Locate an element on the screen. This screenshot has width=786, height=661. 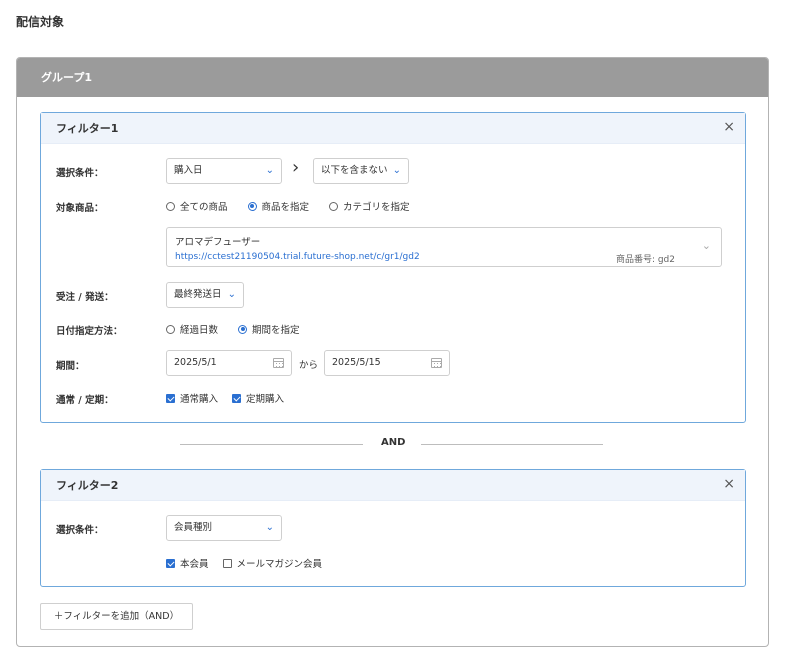
checkbox-label: 定期購入 is located at coordinates (265, 399).